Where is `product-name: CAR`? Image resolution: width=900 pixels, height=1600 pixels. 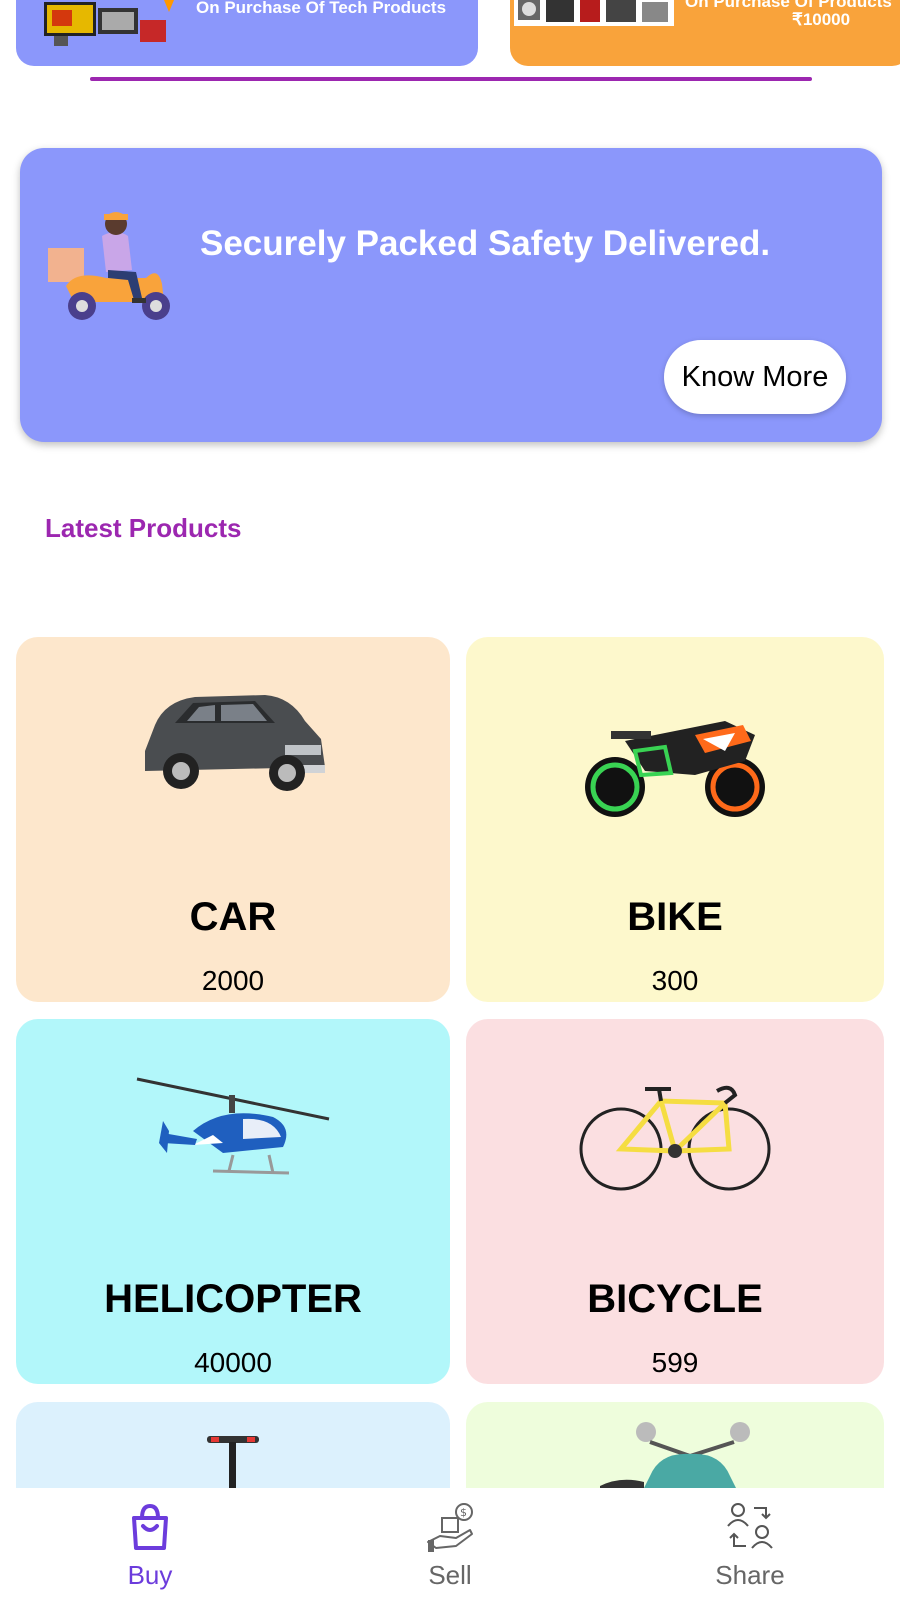
product-name: CAR is located at coordinates (233, 917).